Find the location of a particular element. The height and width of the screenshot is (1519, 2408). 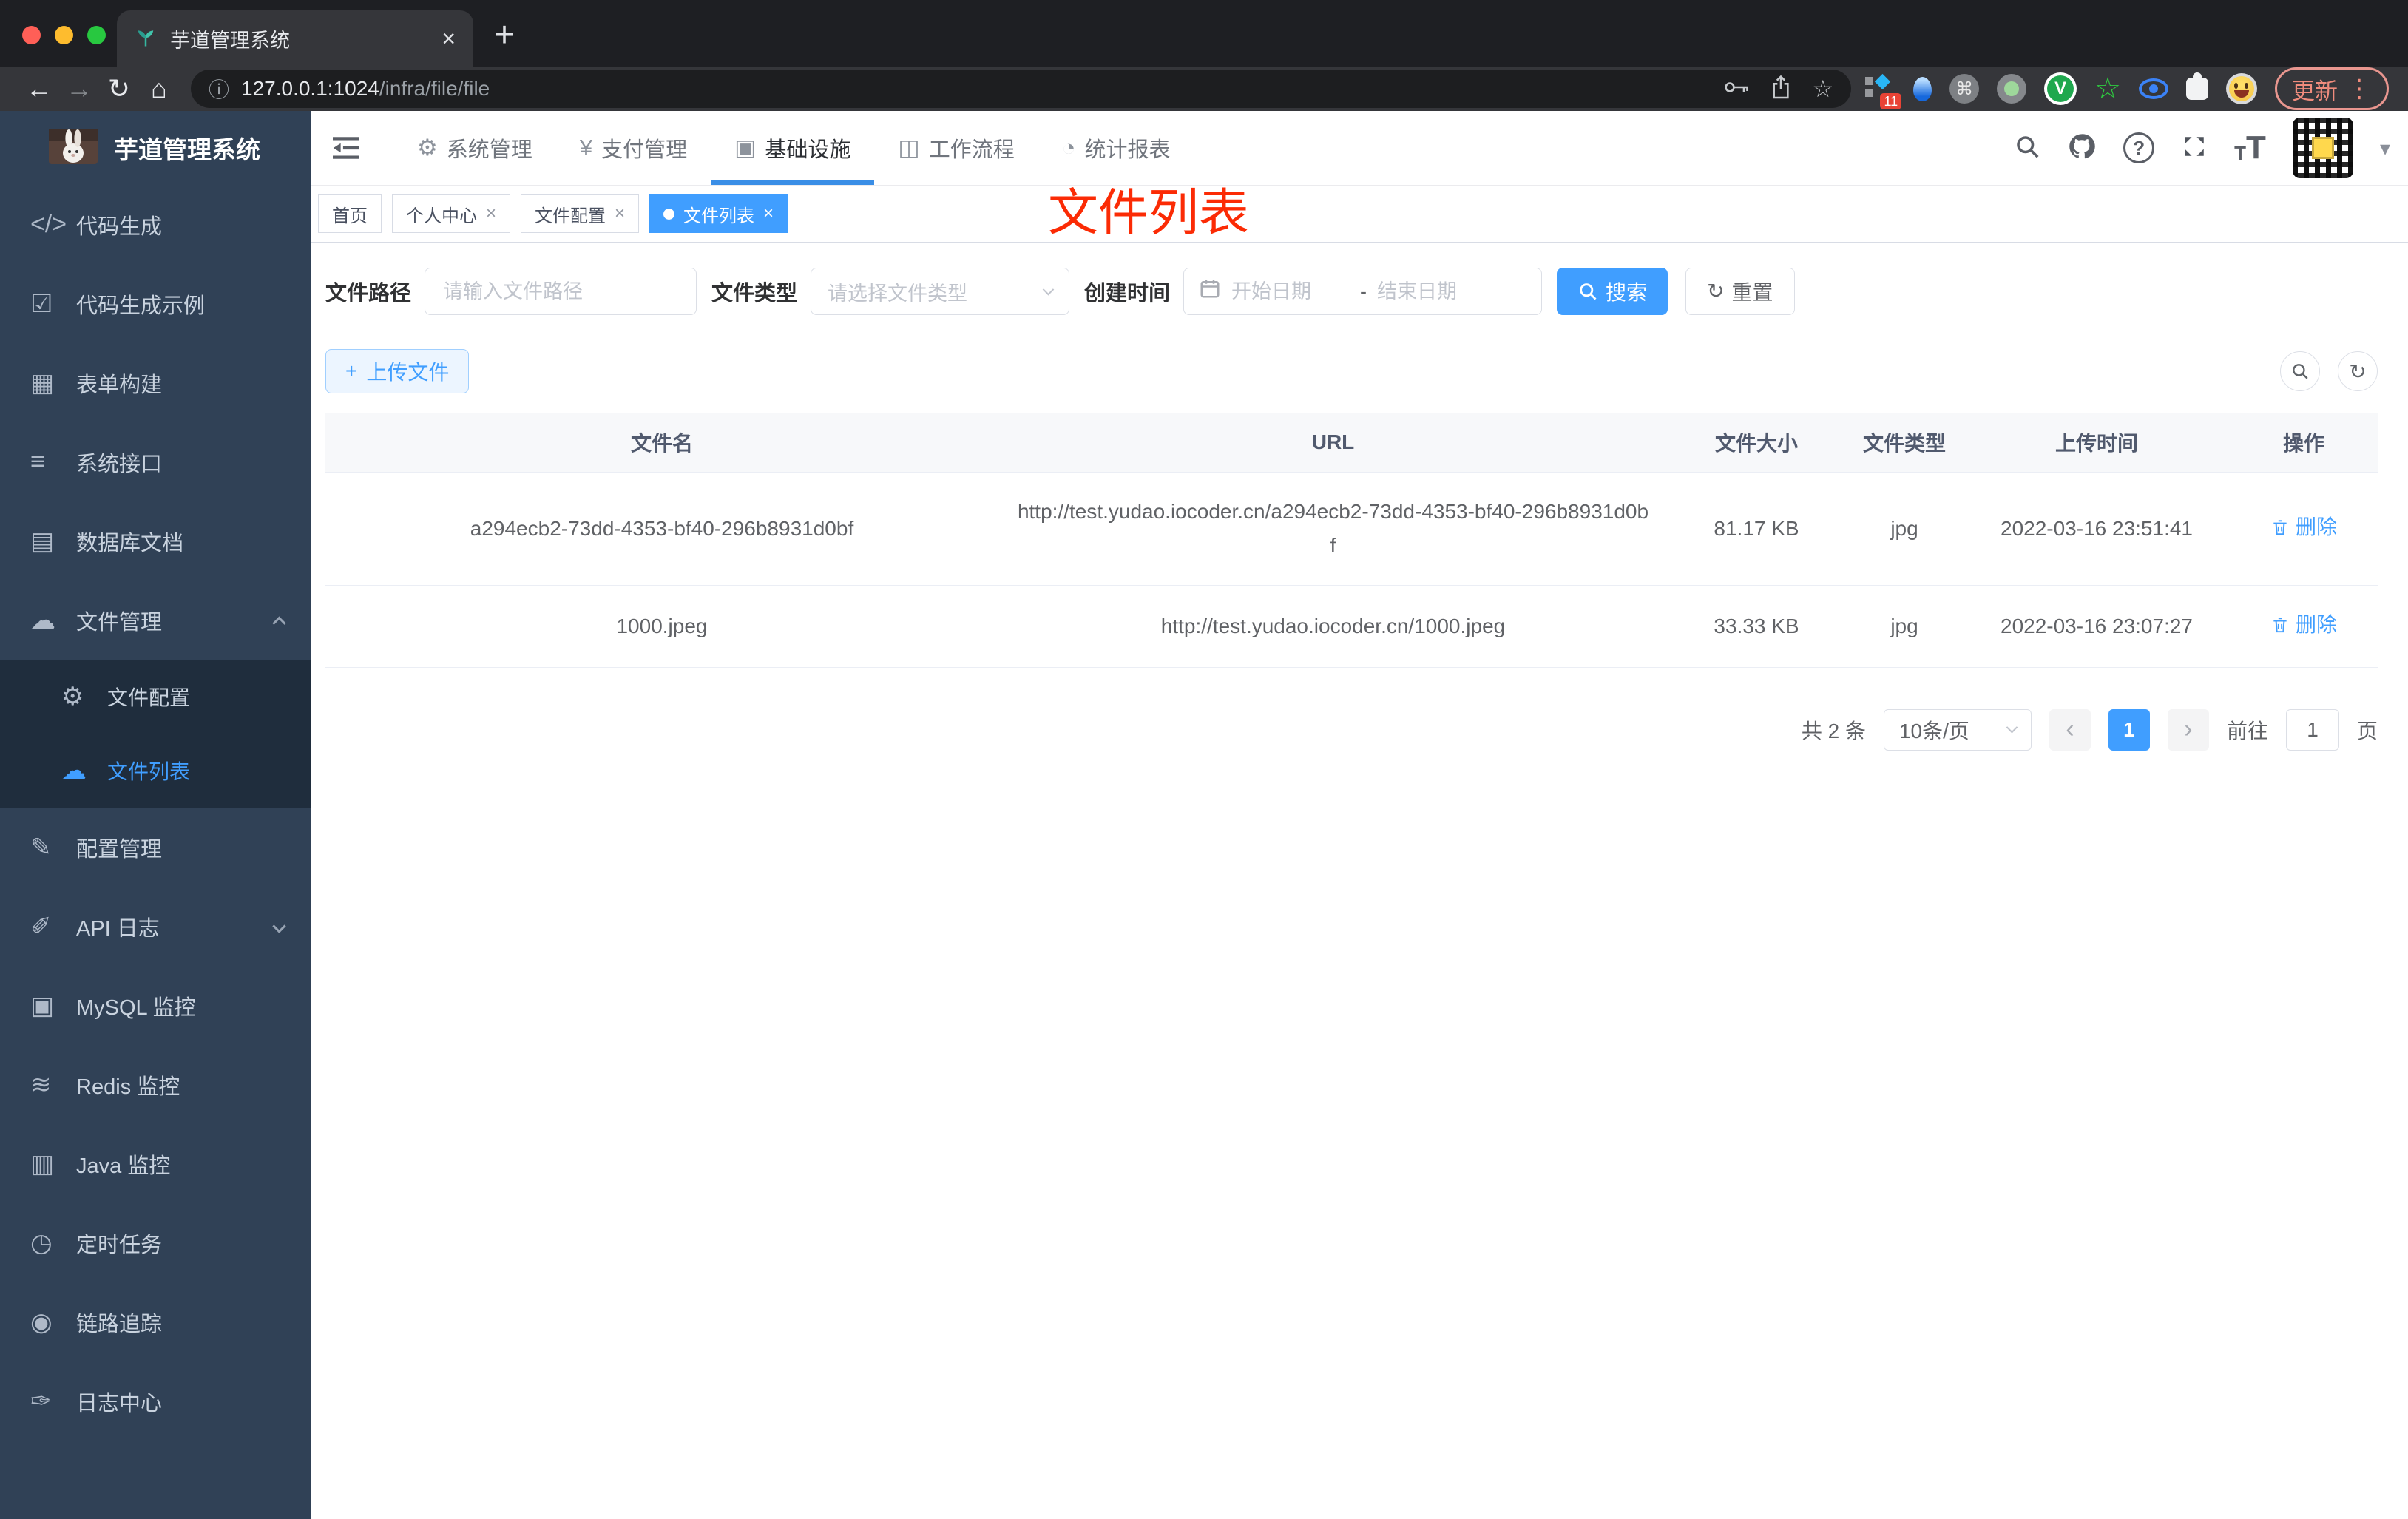

shield-check-icon: ☑ is located at coordinates (41, 303).